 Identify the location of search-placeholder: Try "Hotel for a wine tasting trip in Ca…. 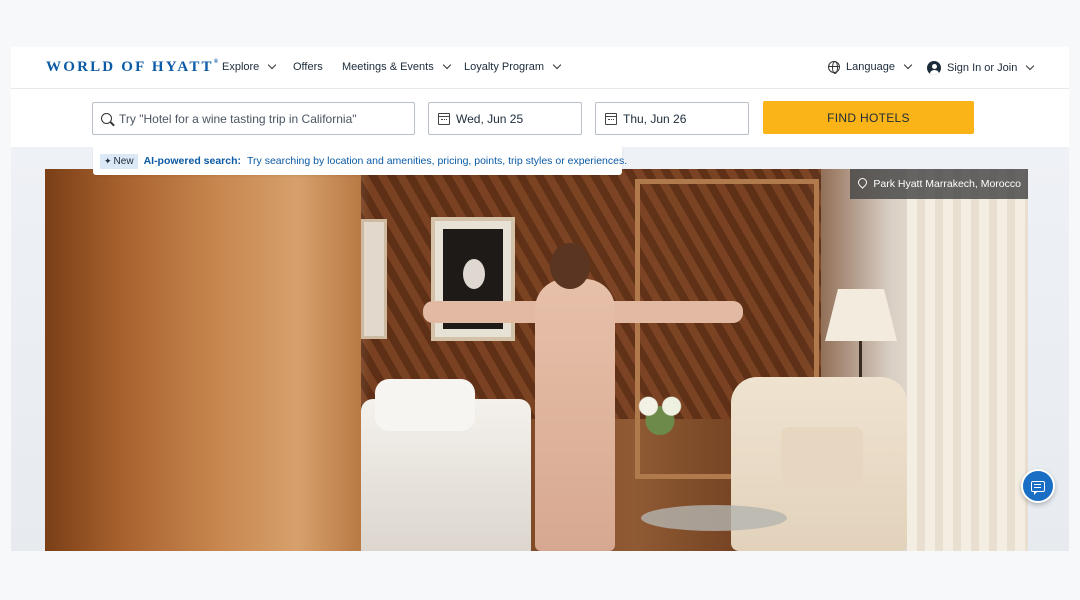
(238, 118).